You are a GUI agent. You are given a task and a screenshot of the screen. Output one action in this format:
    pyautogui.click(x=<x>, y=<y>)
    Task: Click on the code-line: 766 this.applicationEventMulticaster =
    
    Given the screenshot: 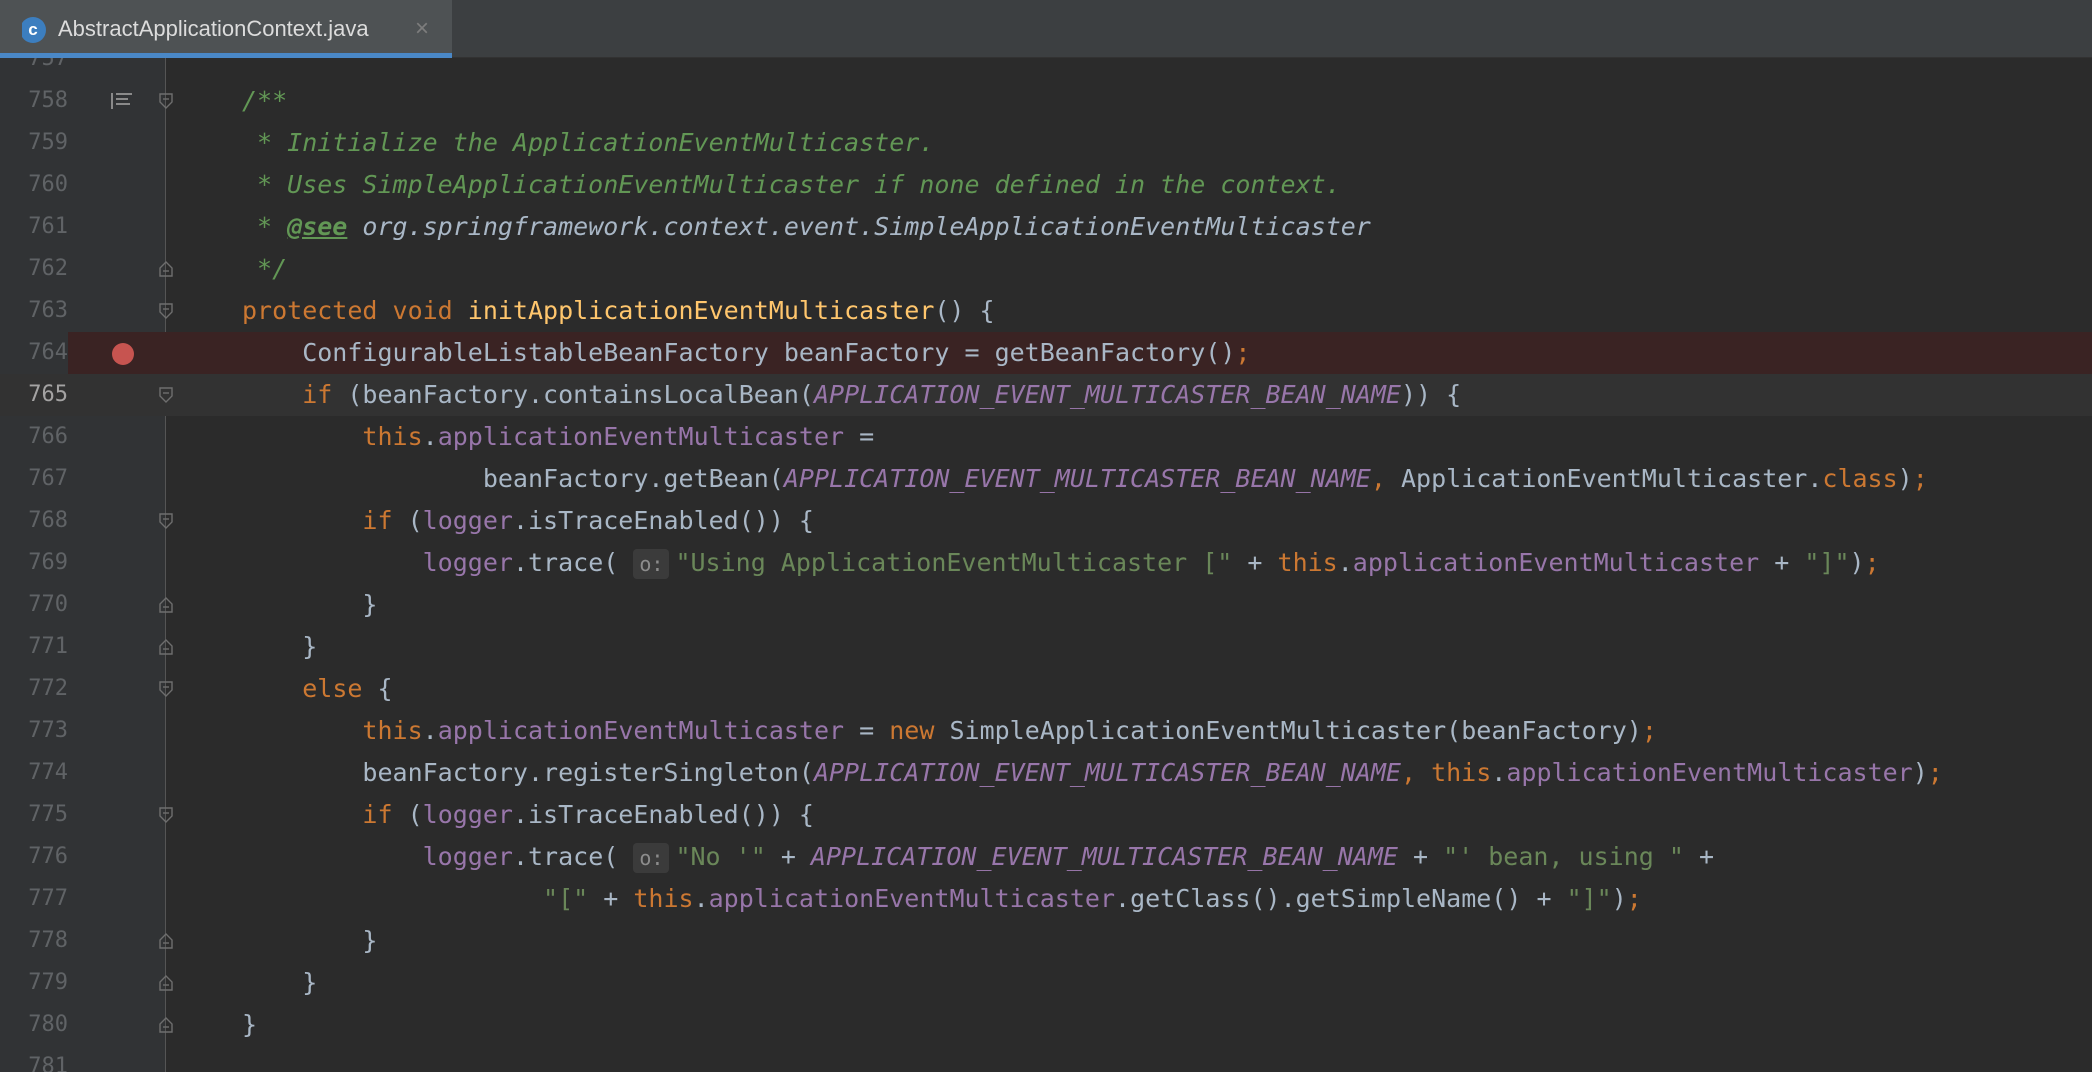 What is the action you would take?
    pyautogui.click(x=1046, y=437)
    